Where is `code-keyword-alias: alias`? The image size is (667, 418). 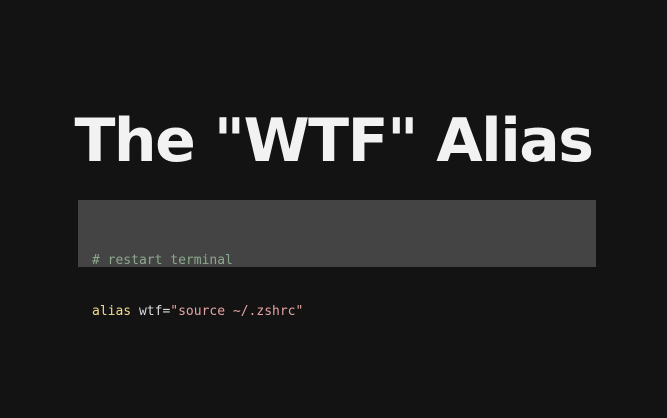
code-keyword-alias: alias is located at coordinates (112, 311).